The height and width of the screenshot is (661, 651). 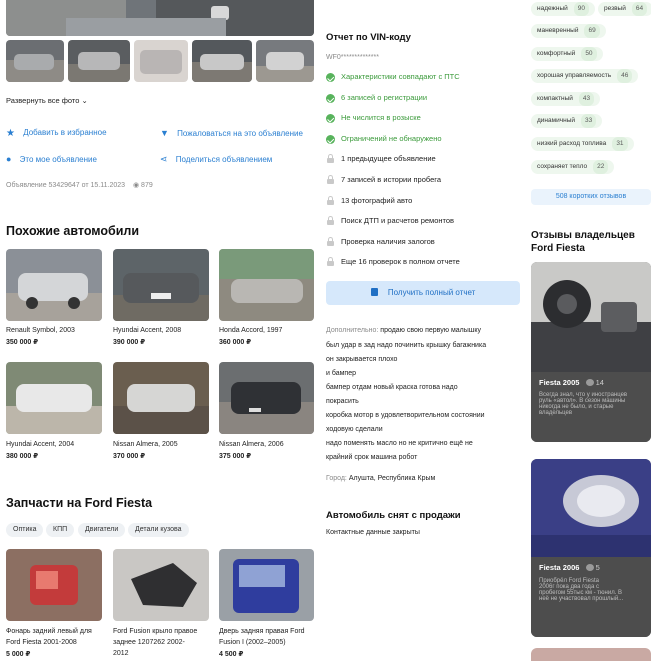 I want to click on review-card, so click(x=591, y=654).